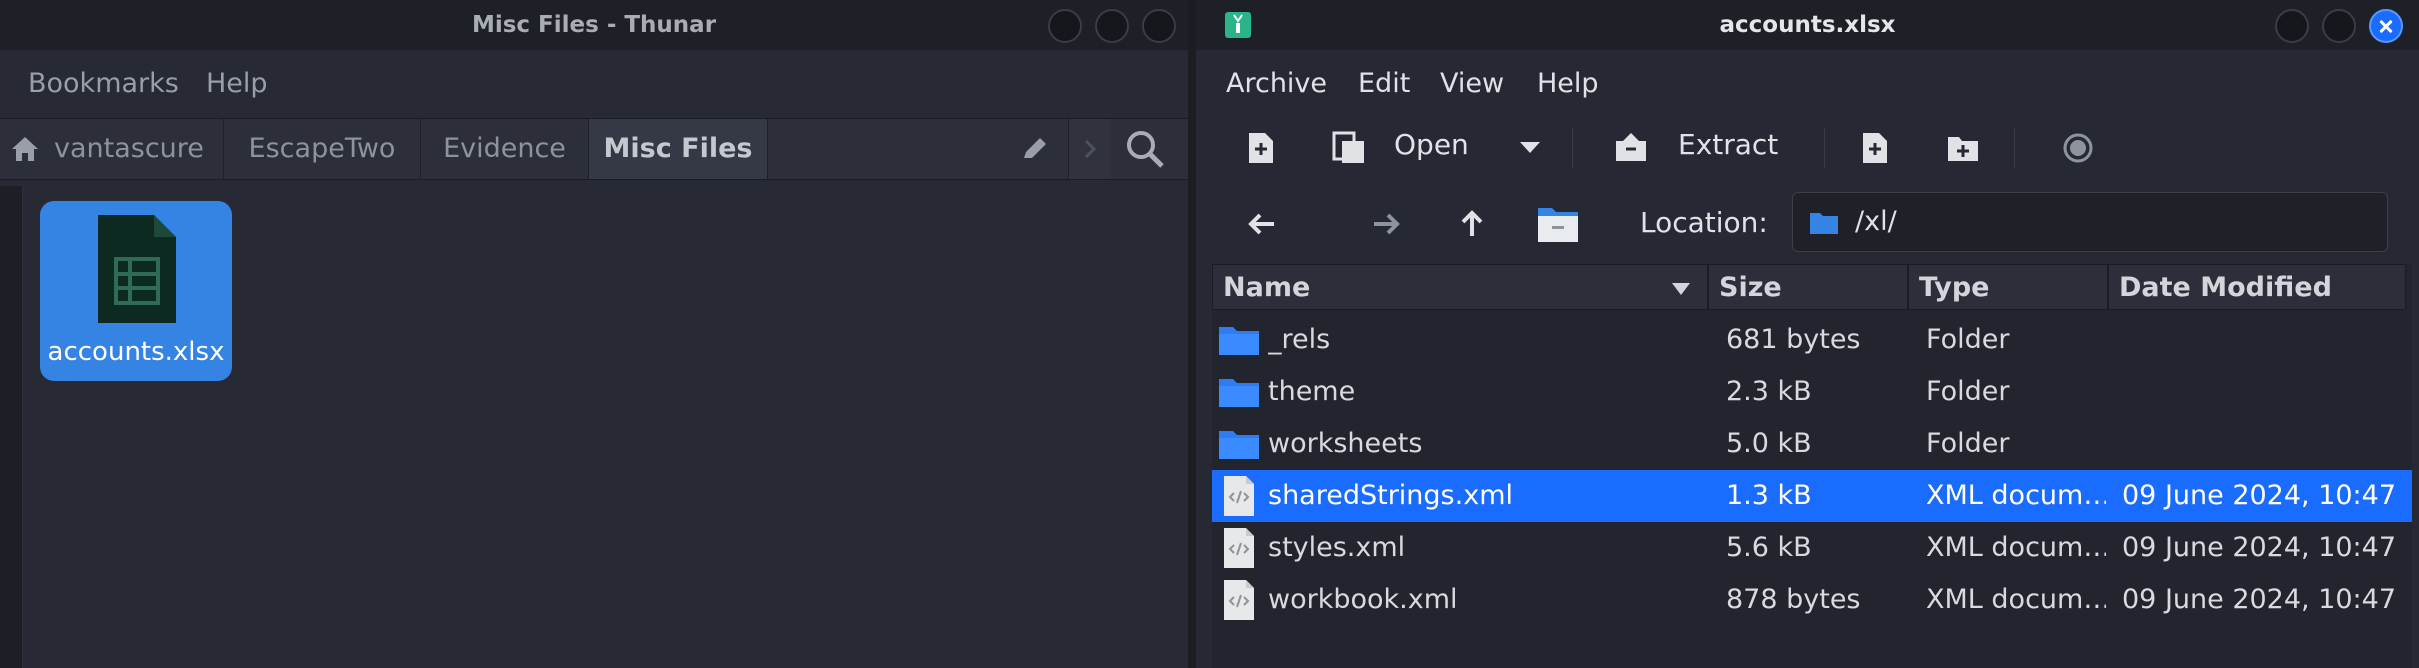 This screenshot has height=668, width=2419. I want to click on pencil-icon, so click(1035, 149).